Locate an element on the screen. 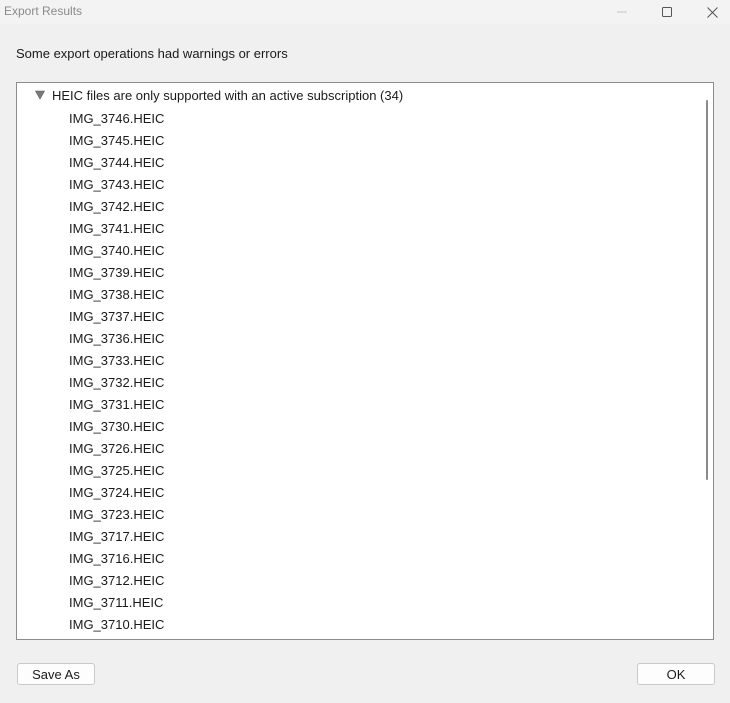 Image resolution: width=730 pixels, height=703 pixels. tree-file-item: IMG_3731.HEIC is located at coordinates (116, 405).